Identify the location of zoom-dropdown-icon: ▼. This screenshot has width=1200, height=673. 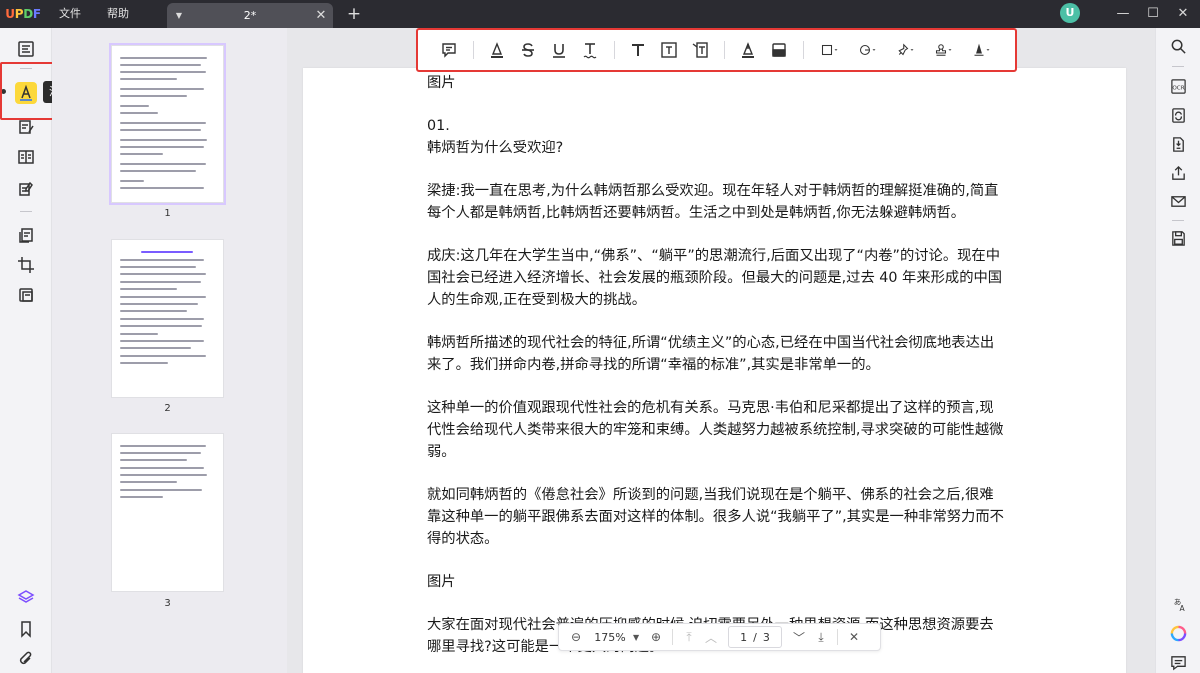
(639, 637).